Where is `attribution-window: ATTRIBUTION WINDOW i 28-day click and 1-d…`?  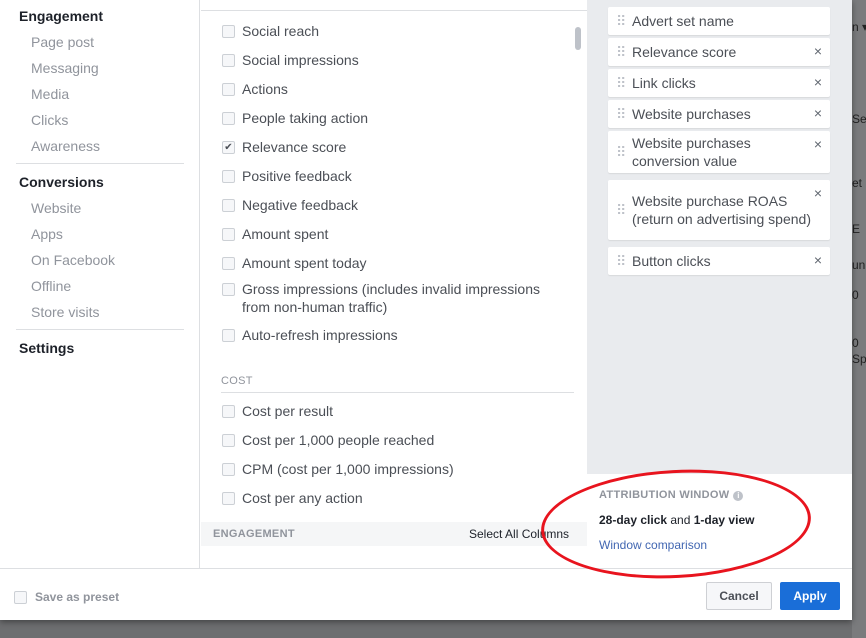 attribution-window: ATTRIBUTION WINDOW i 28-day click and 1-d… is located at coordinates (719, 521).